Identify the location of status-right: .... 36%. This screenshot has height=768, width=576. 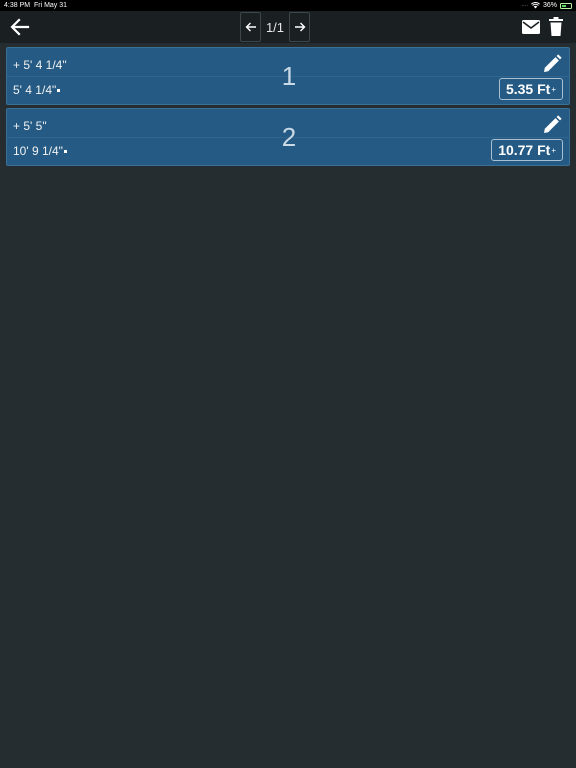
(546, 5).